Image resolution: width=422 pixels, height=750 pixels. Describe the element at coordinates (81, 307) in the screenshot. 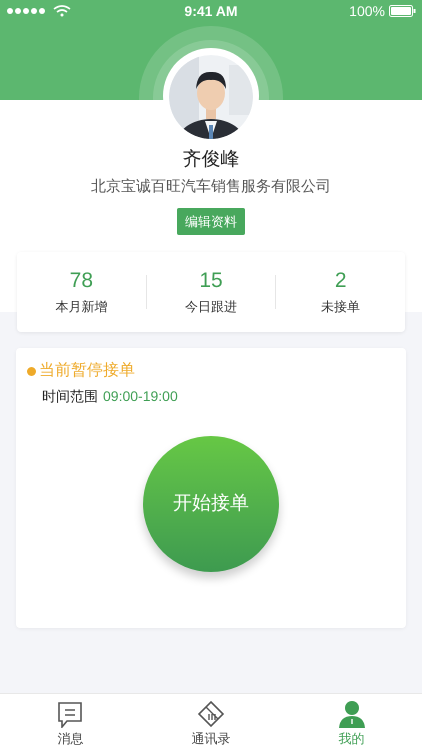

I see `stat-label: 本月新增` at that location.